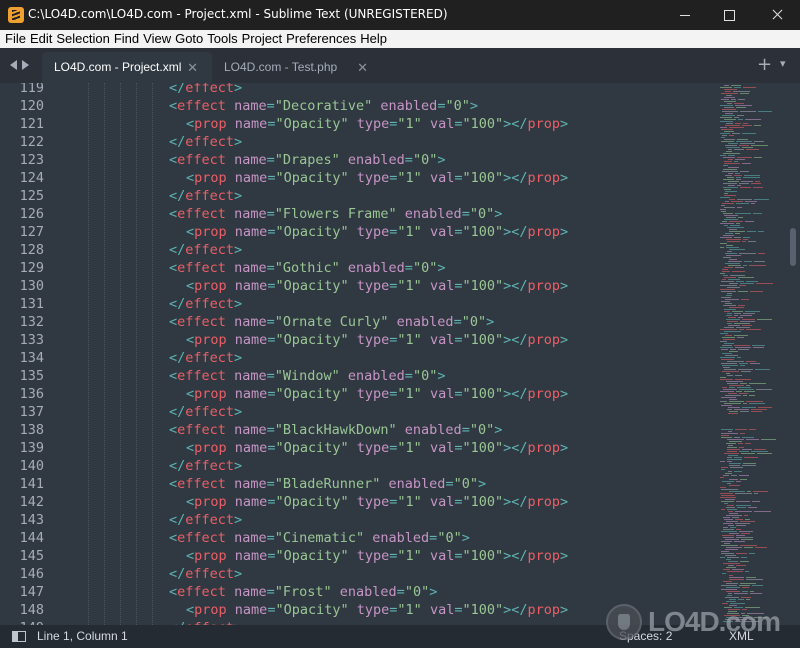 Image resolution: width=800 pixels, height=648 pixels. Describe the element at coordinates (327, 484) in the screenshot. I see `code-line: <effect name="BladeRunner" enabled="0">` at that location.